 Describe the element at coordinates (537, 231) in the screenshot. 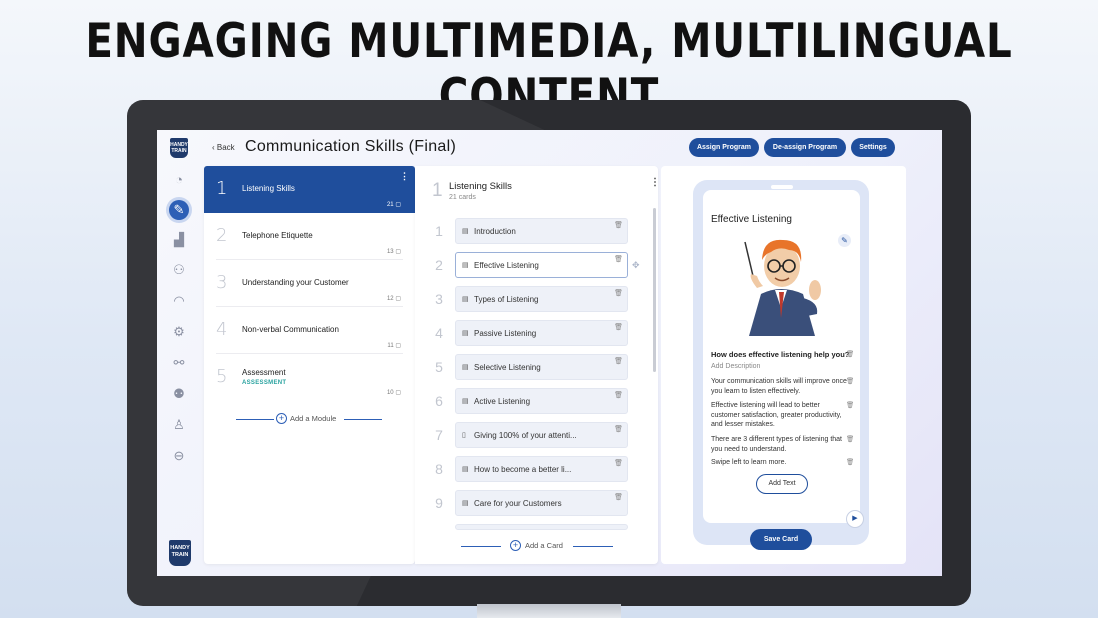

I see `card-item: 1 ▤ Introduction 🗑` at that location.